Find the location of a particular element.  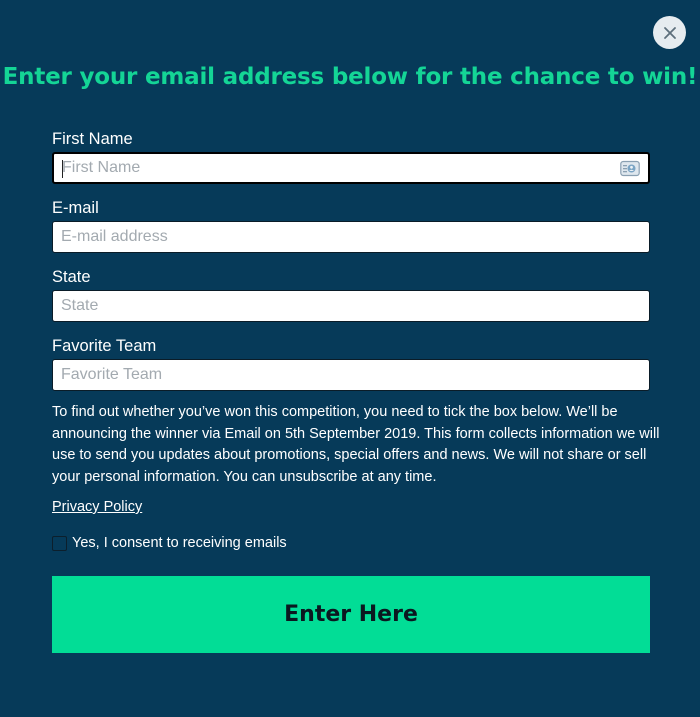

enter-here-label: Enter Here is located at coordinates (351, 614).